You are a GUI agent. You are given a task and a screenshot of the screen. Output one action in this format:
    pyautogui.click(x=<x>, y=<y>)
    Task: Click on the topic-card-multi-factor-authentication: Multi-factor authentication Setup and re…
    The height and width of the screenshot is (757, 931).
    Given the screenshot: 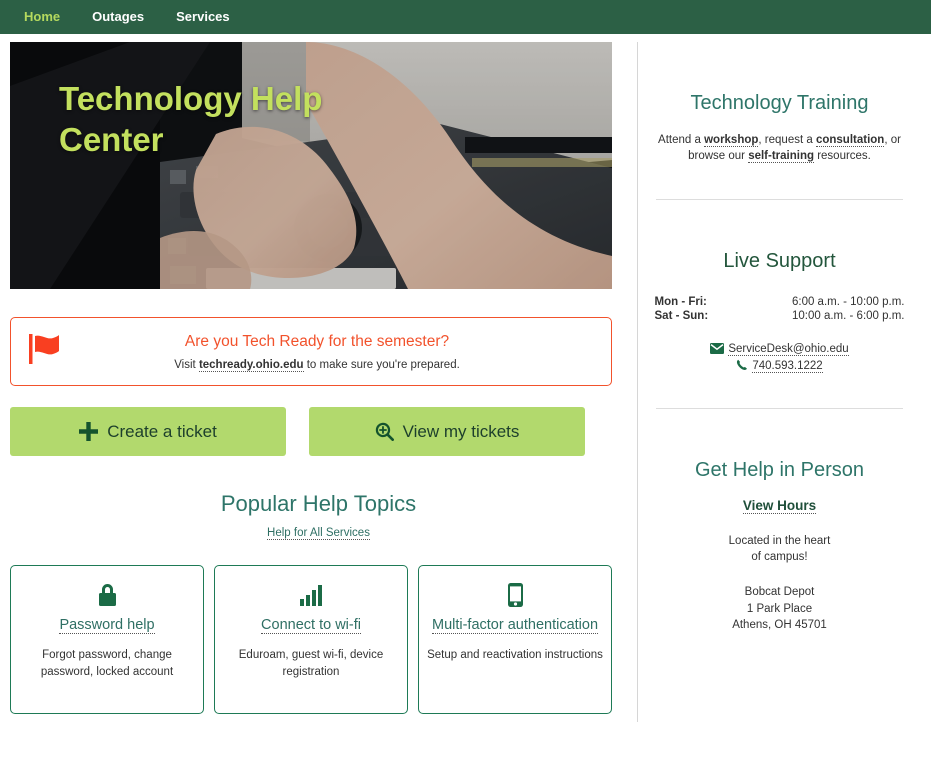 What is the action you would take?
    pyautogui.click(x=515, y=639)
    